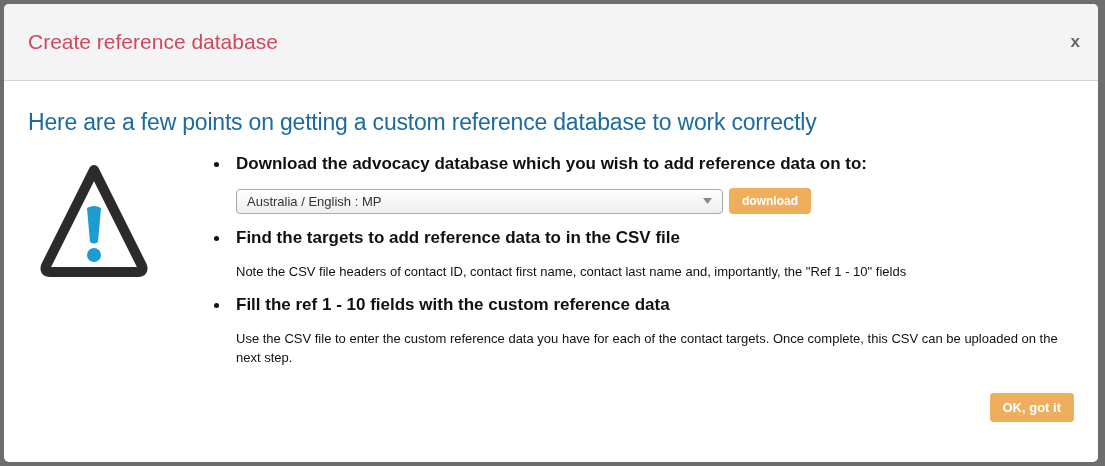  What do you see at coordinates (552, 164) in the screenshot?
I see `step-title: Download the advocacy database which you wish to add reference data on to:` at bounding box center [552, 164].